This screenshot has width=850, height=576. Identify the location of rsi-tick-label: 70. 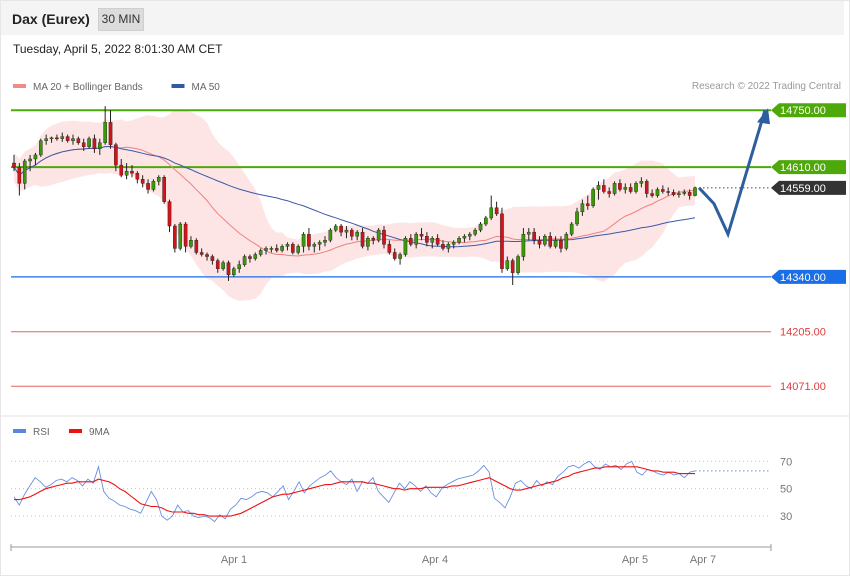
(786, 462).